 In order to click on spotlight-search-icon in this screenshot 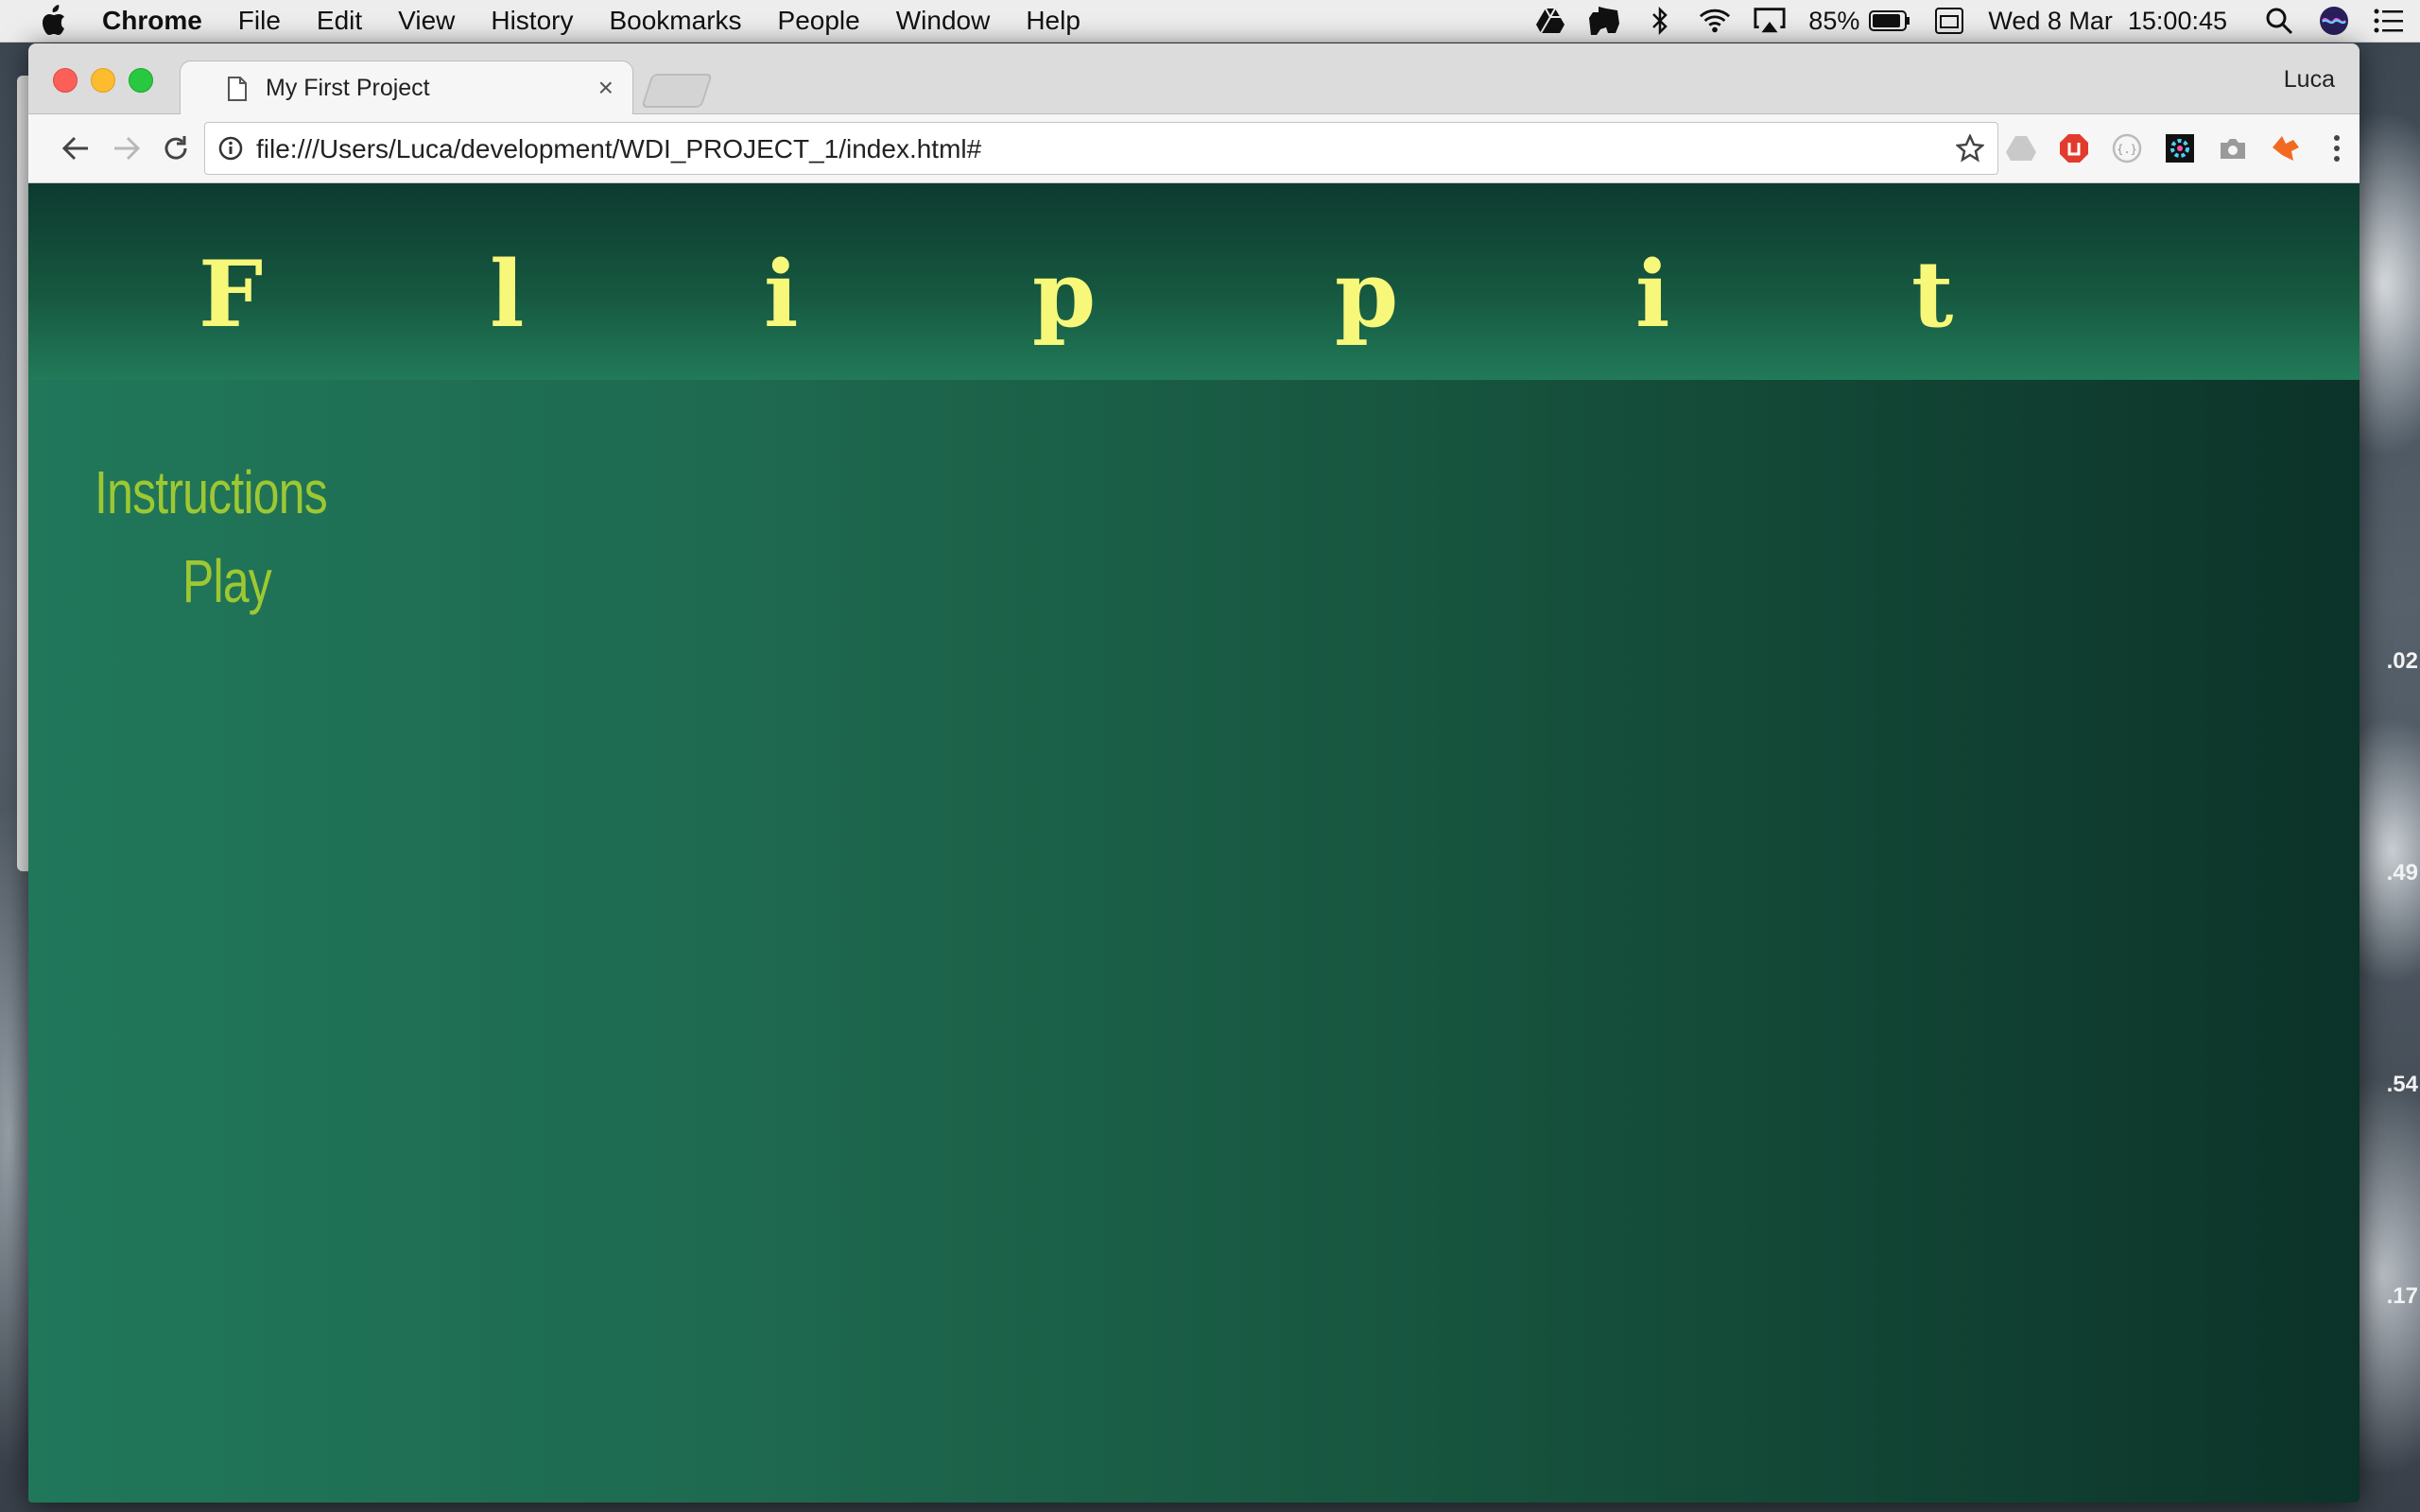, I will do `click(2279, 21)`.